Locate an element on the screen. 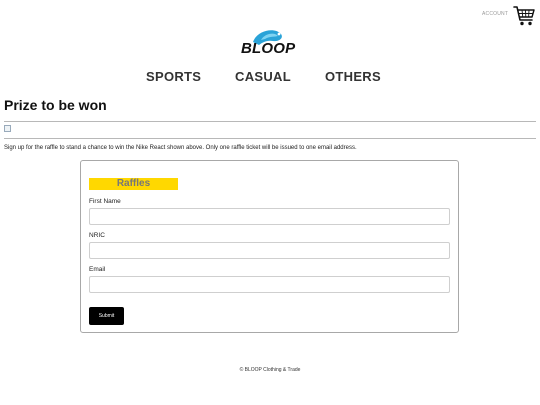 This screenshot has width=540, height=405. email-input is located at coordinates (269, 284).